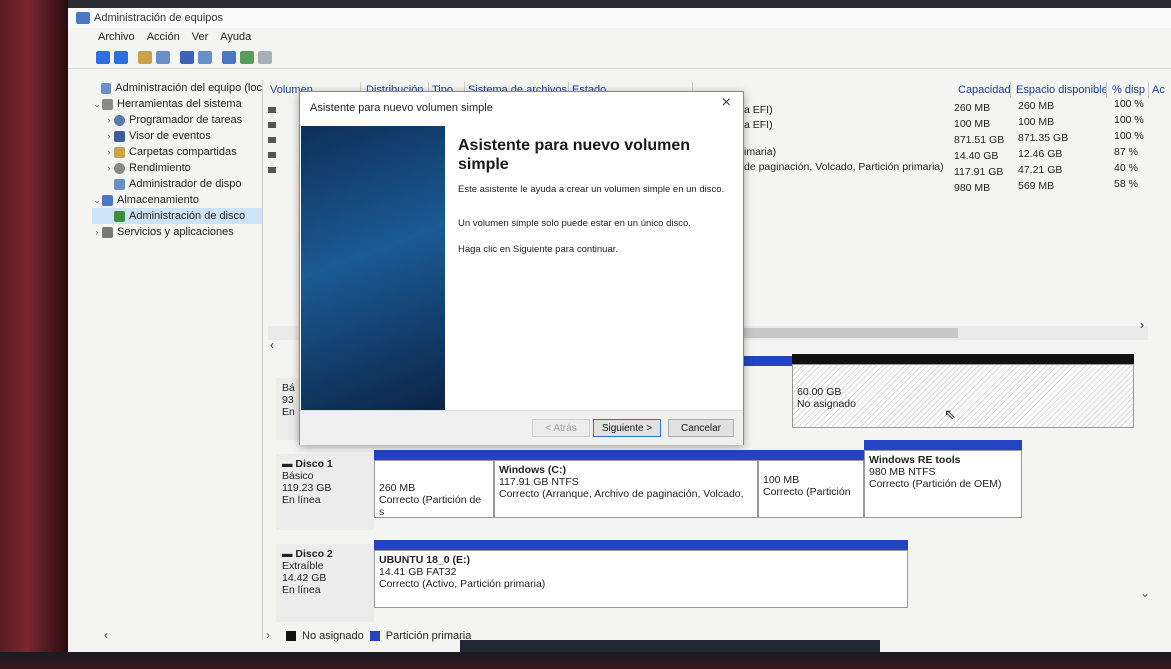 Image resolution: width=1171 pixels, height=669 pixels. Describe the element at coordinates (1126, 152) in the screenshot. I see `row-pct: 87 %` at that location.